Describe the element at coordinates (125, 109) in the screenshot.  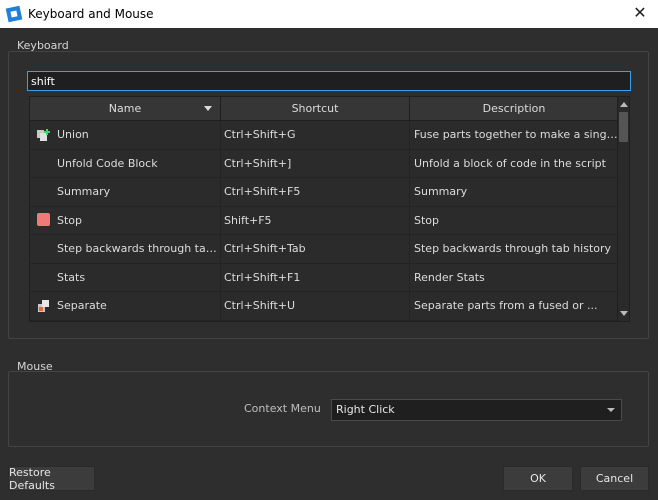
I see `column-header-name: Name` at that location.